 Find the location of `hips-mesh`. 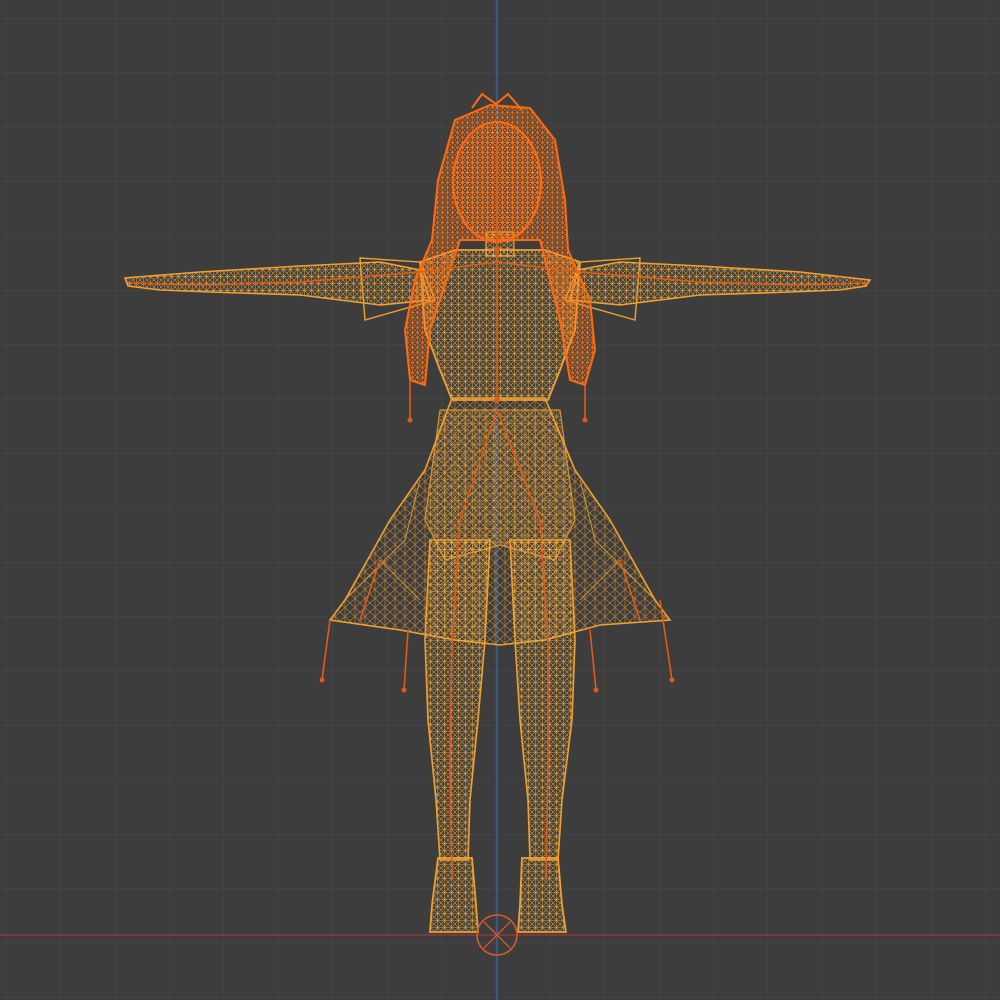

hips-mesh is located at coordinates (500, 485).